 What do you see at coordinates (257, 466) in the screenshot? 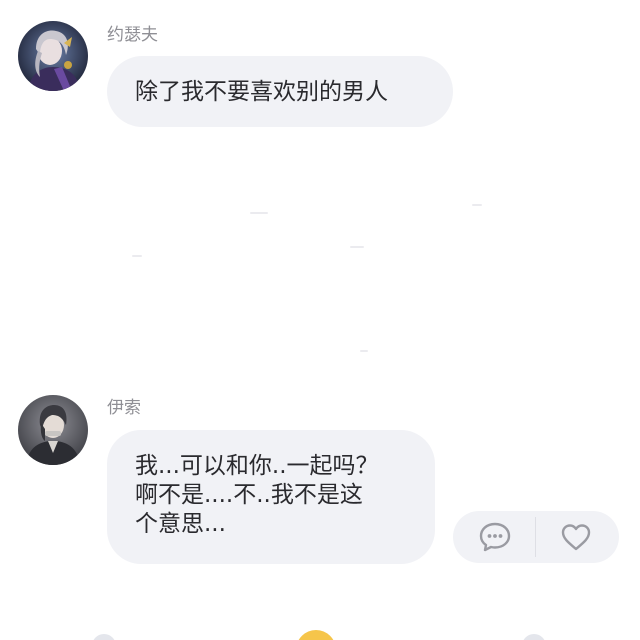
I see `message-text-line: 我...可以和你..一起吗？` at bounding box center [257, 466].